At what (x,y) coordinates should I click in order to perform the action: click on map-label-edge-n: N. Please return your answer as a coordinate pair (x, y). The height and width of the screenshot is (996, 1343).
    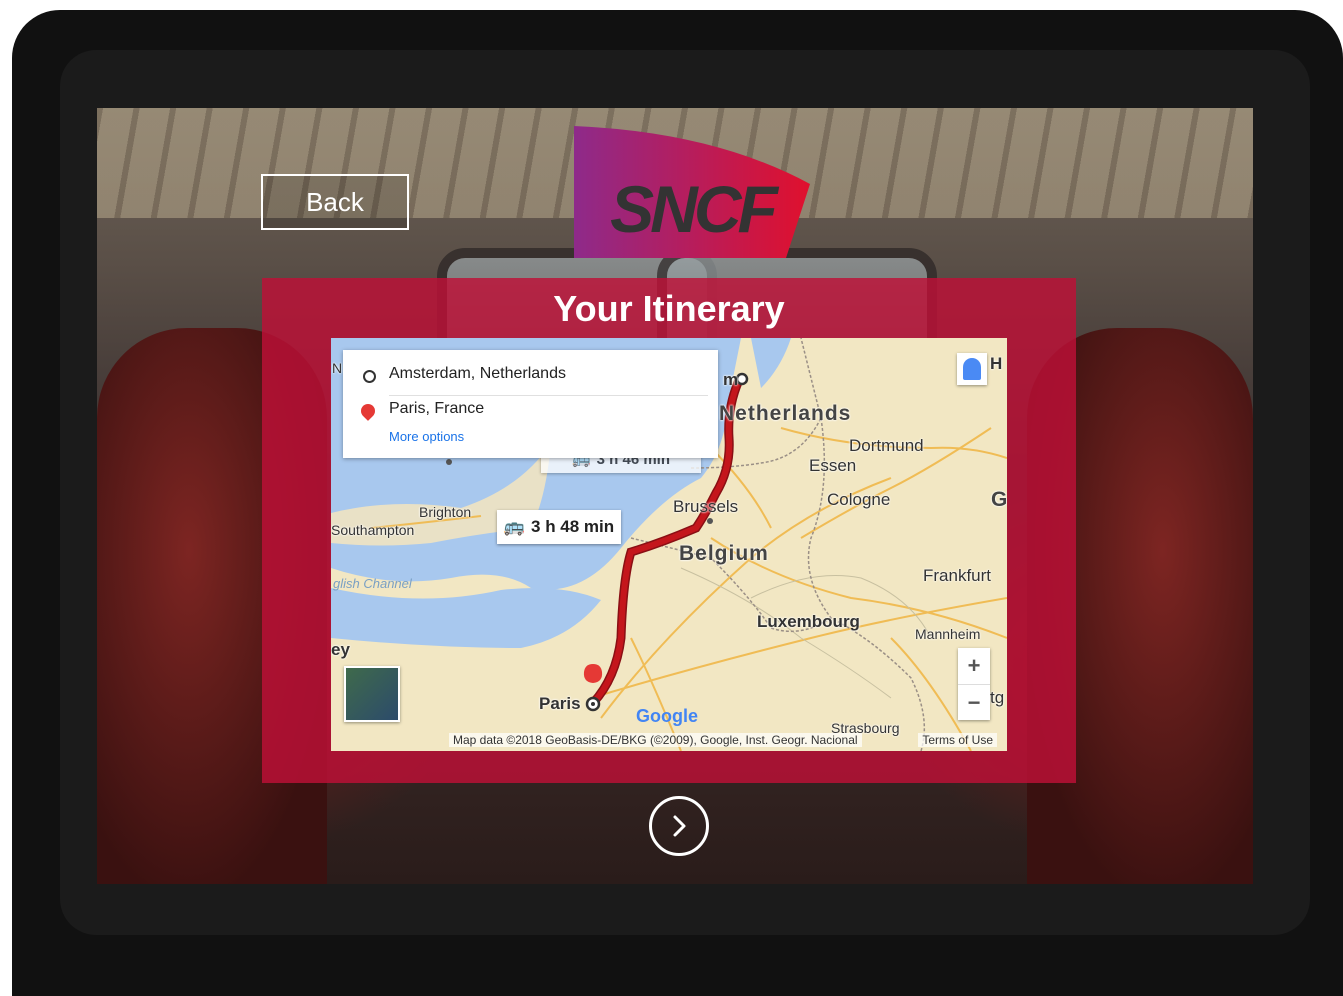
    Looking at the image, I should click on (337, 368).